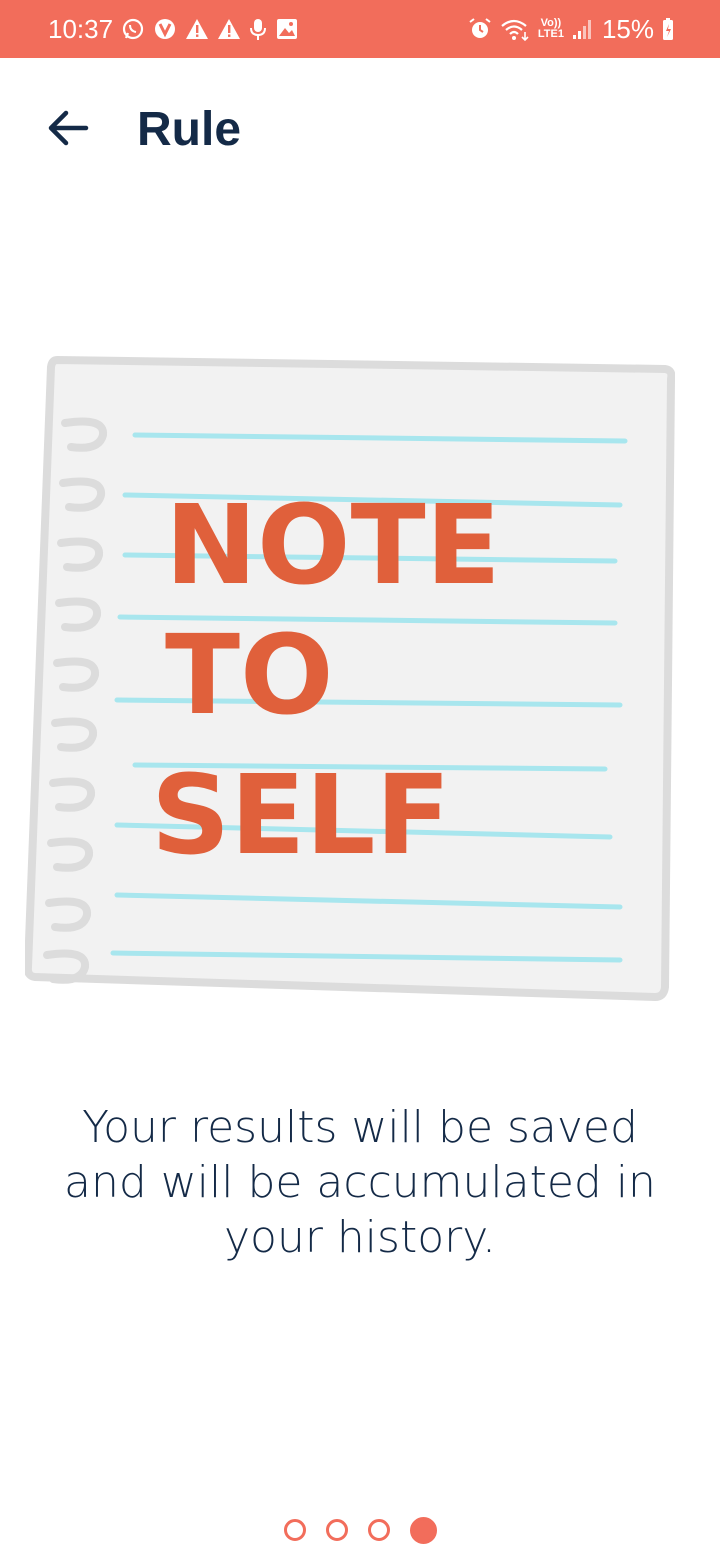  I want to click on page-title: Rule, so click(189, 129).